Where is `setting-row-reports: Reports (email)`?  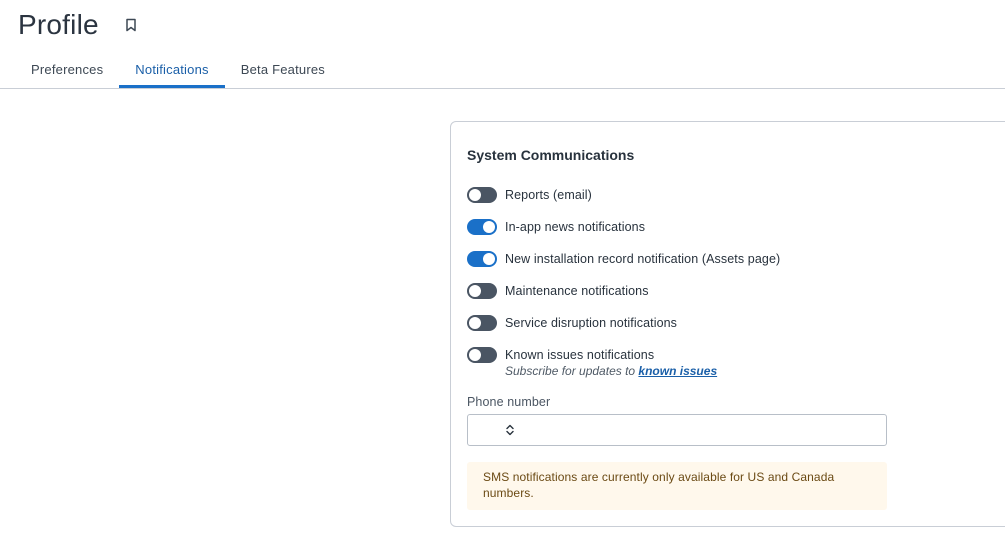
setting-row-reports: Reports (email) is located at coordinates (529, 195).